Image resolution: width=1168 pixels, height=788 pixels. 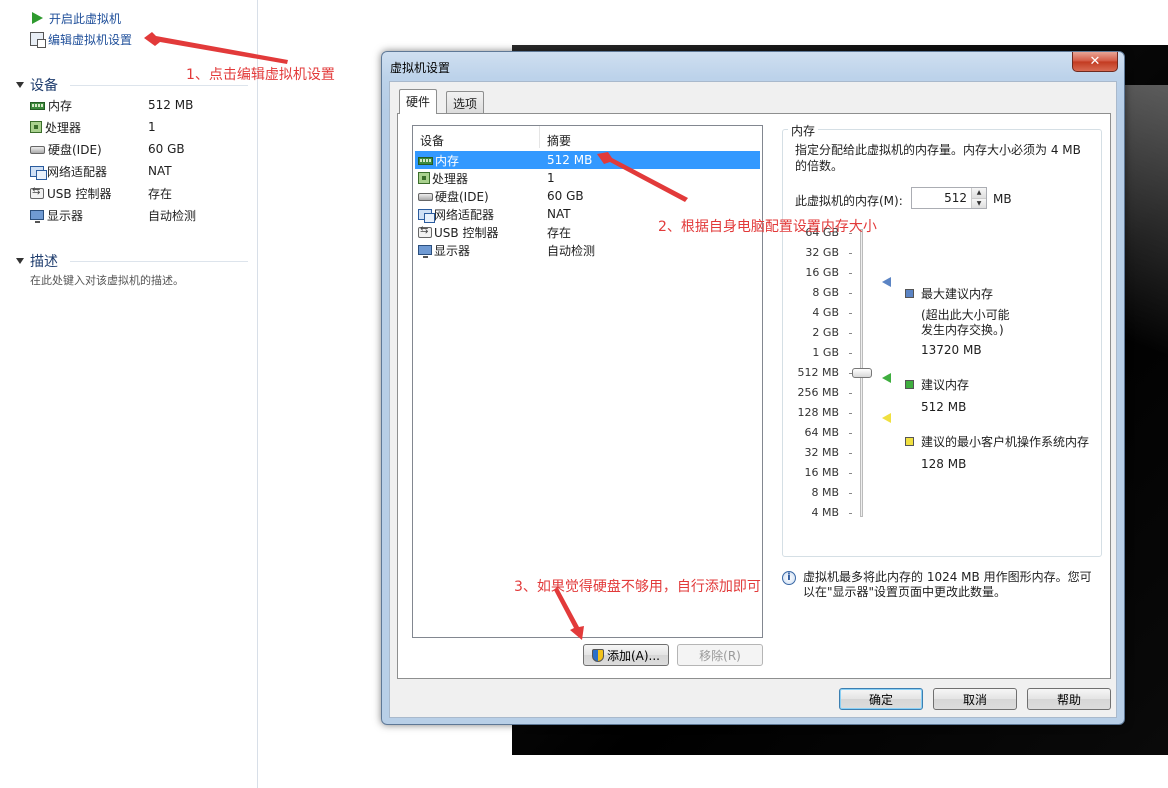 I want to click on ok-button: 确定, so click(x=881, y=699).